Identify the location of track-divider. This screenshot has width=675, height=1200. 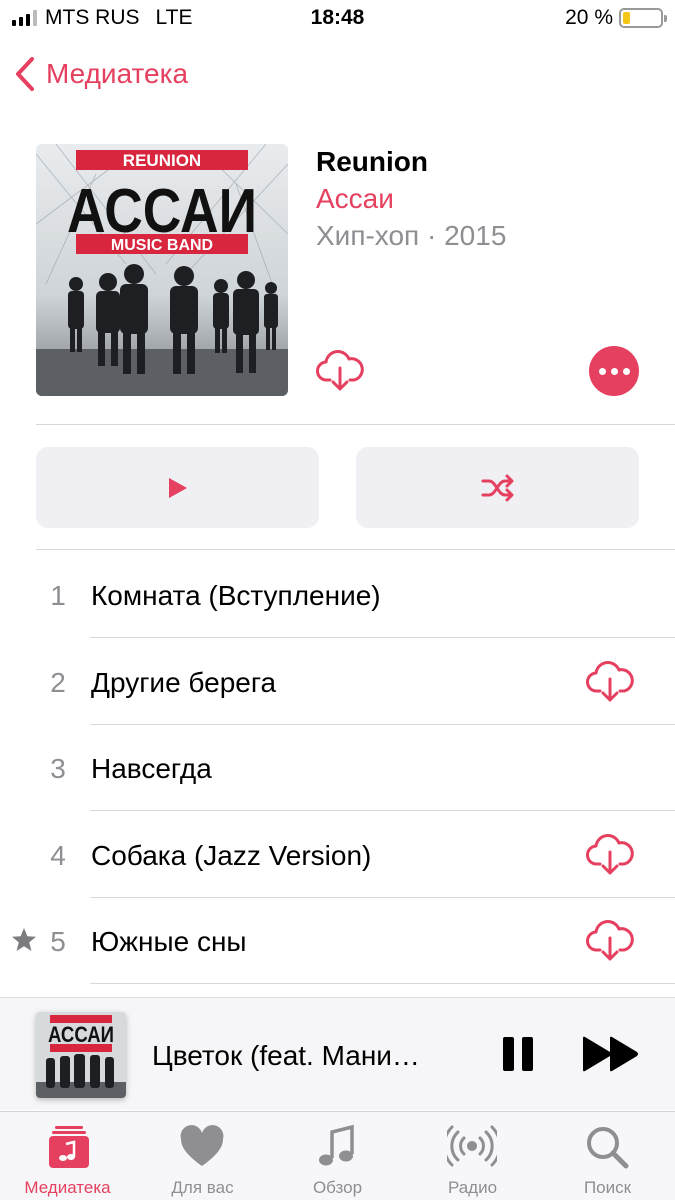
(382, 983).